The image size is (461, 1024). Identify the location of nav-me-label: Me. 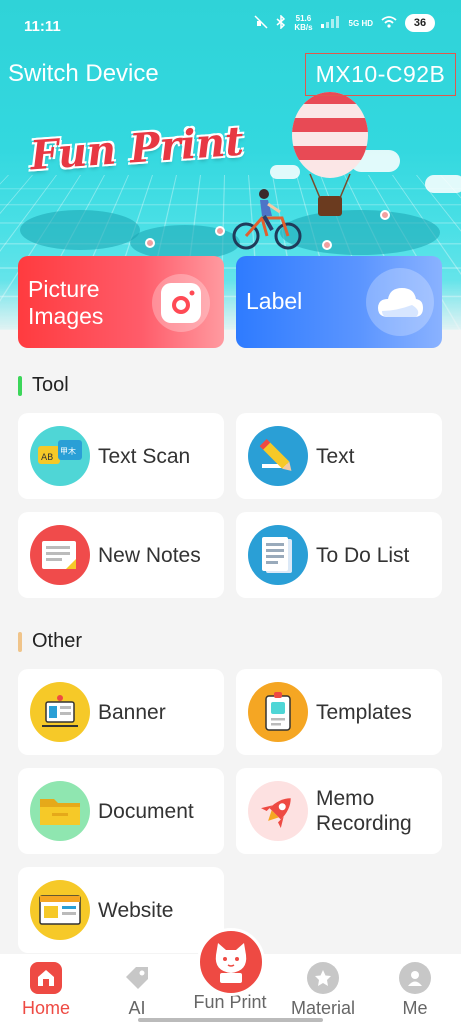
(415, 1008).